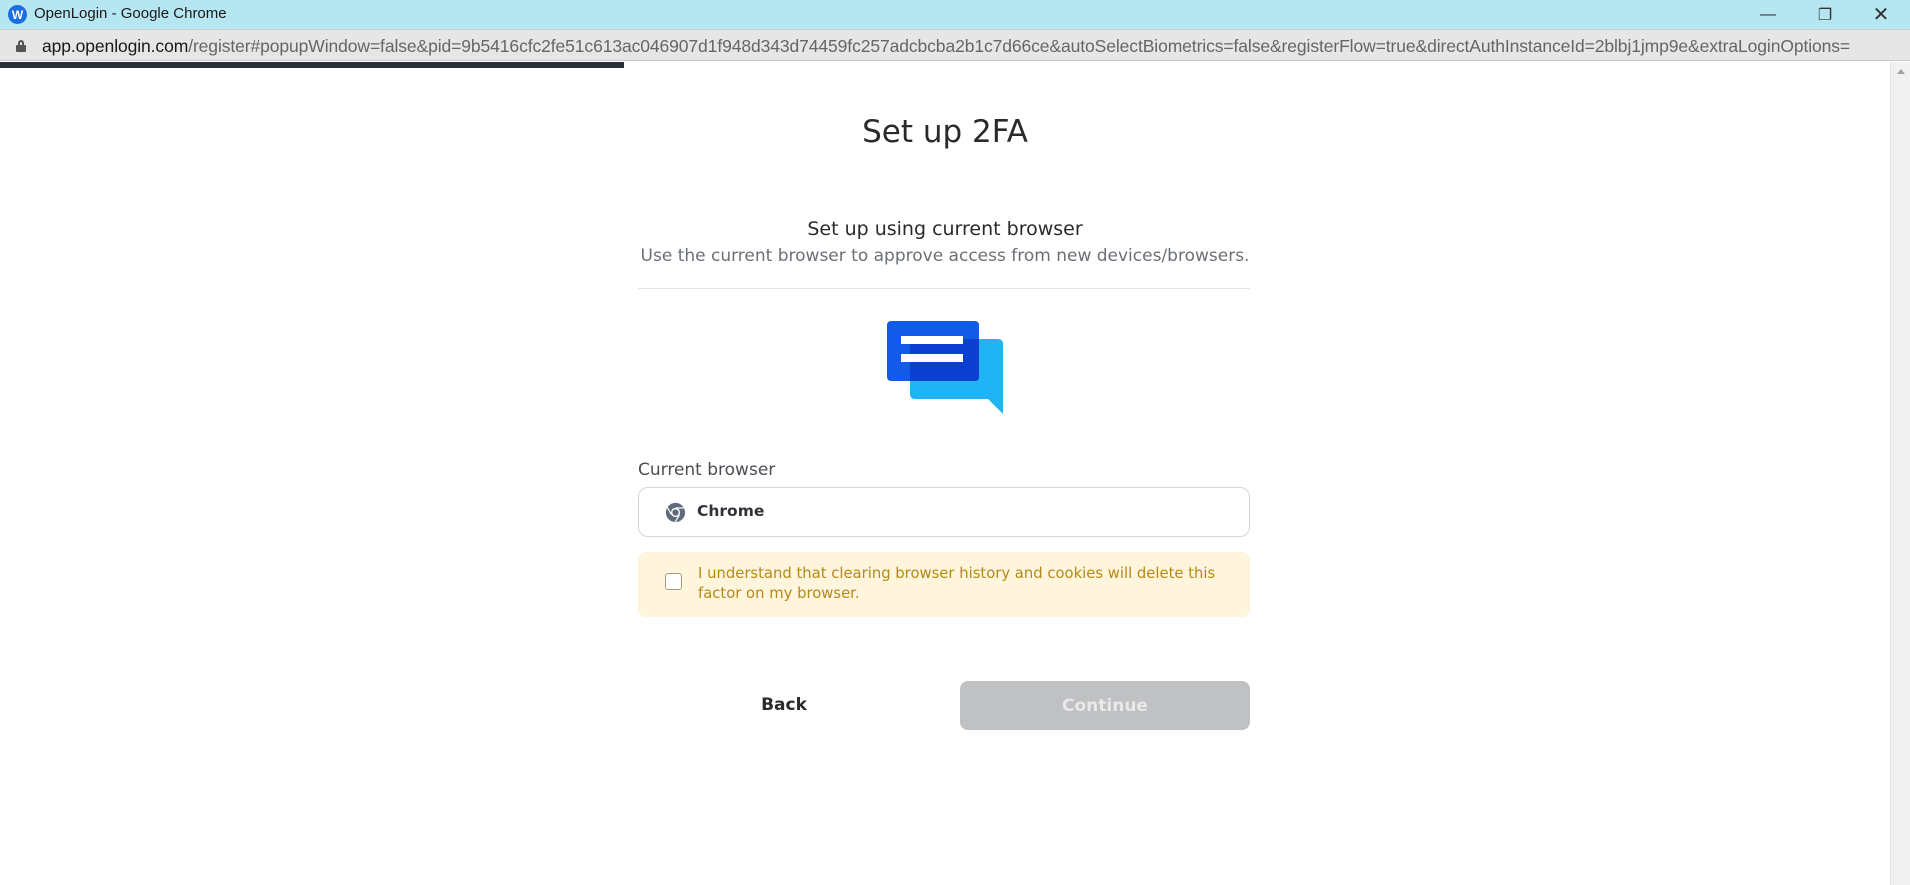 Image resolution: width=1910 pixels, height=885 pixels. I want to click on current-browser-field: Chrome, so click(944, 512).